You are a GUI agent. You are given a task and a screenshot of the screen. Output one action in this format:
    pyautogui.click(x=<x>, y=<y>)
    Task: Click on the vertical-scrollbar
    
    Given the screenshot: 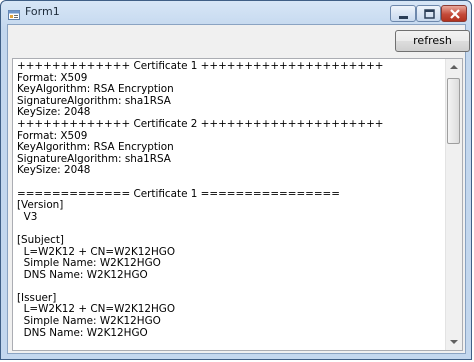 What is the action you would take?
    pyautogui.click(x=453, y=204)
    